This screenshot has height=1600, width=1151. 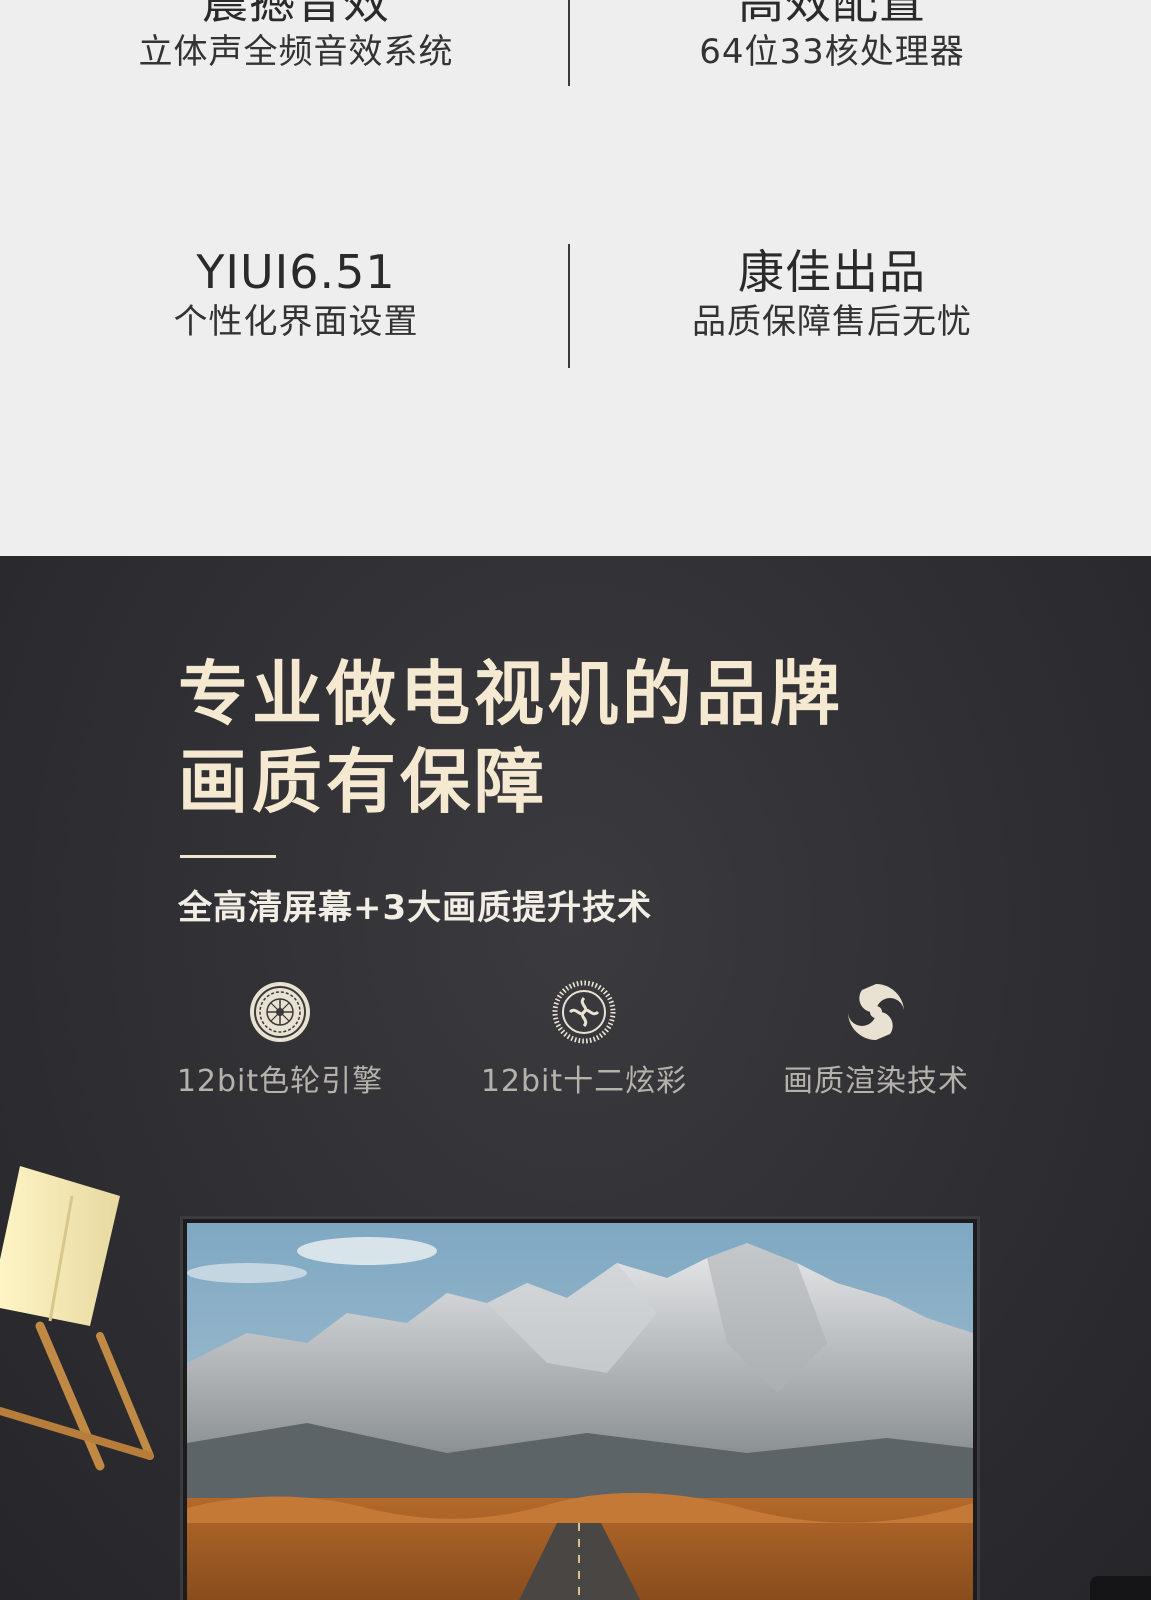 What do you see at coordinates (1120, 1588) in the screenshot?
I see `decor-cup` at bounding box center [1120, 1588].